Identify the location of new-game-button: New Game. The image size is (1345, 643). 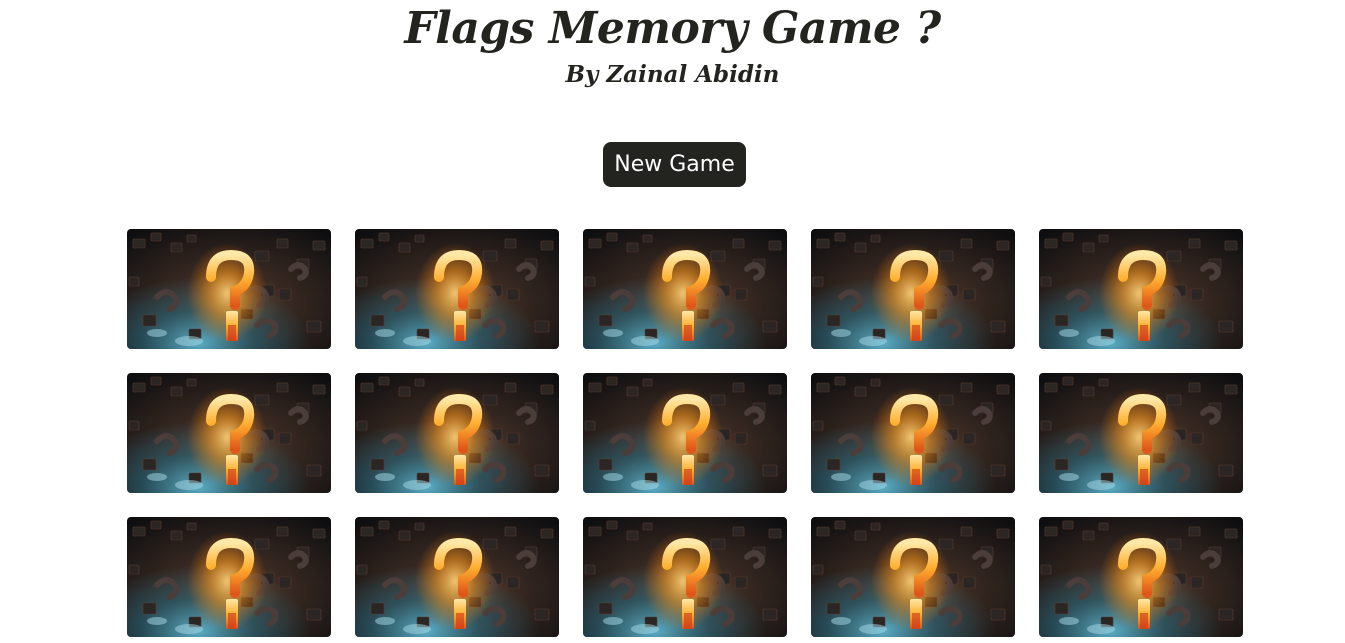
(674, 164).